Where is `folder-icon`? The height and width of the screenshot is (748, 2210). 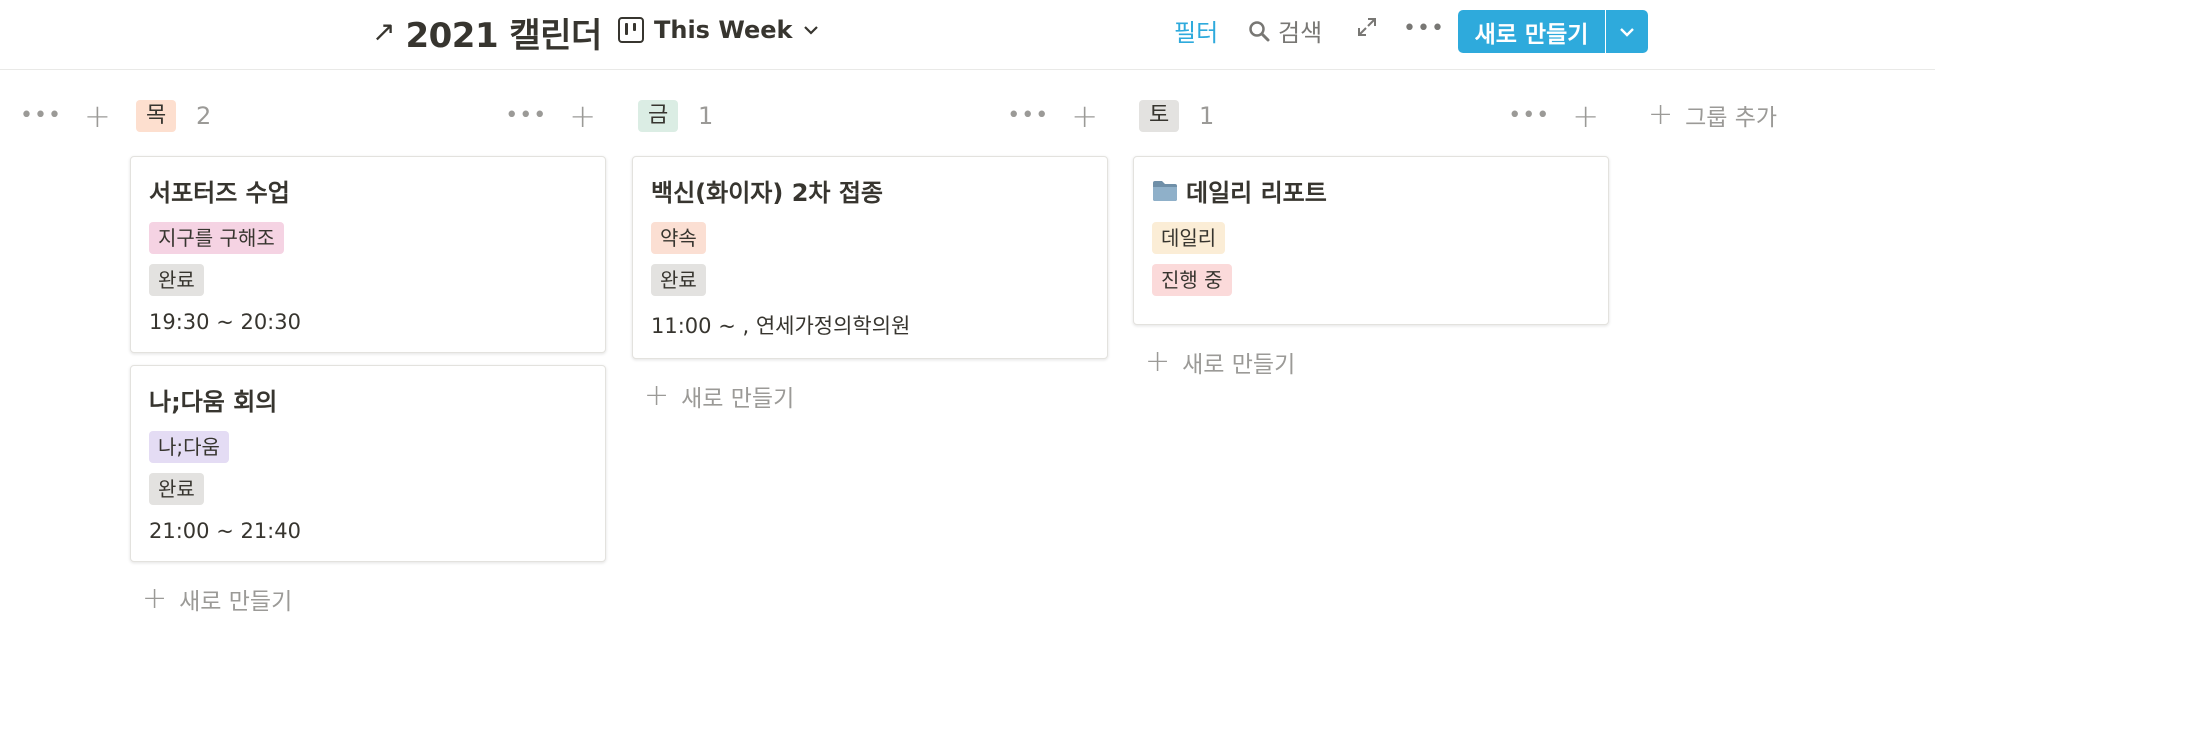
folder-icon is located at coordinates (1165, 190).